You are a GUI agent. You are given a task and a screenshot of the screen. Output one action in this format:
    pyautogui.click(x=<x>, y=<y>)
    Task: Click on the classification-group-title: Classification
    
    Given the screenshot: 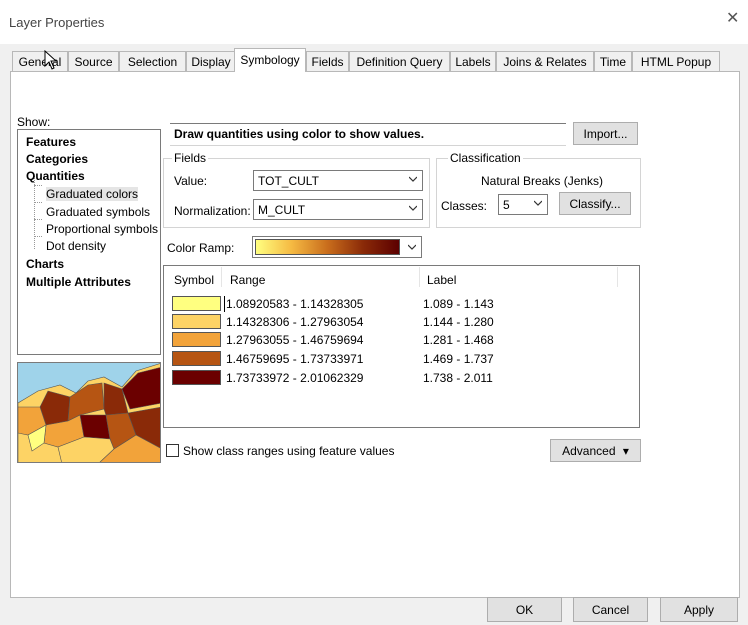 What is the action you would take?
    pyautogui.click(x=485, y=158)
    